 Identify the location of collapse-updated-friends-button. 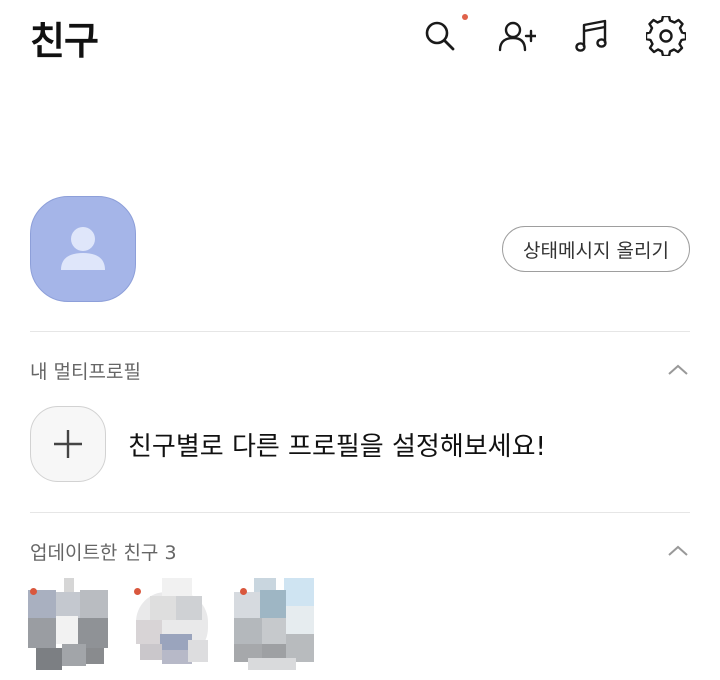
(678, 551).